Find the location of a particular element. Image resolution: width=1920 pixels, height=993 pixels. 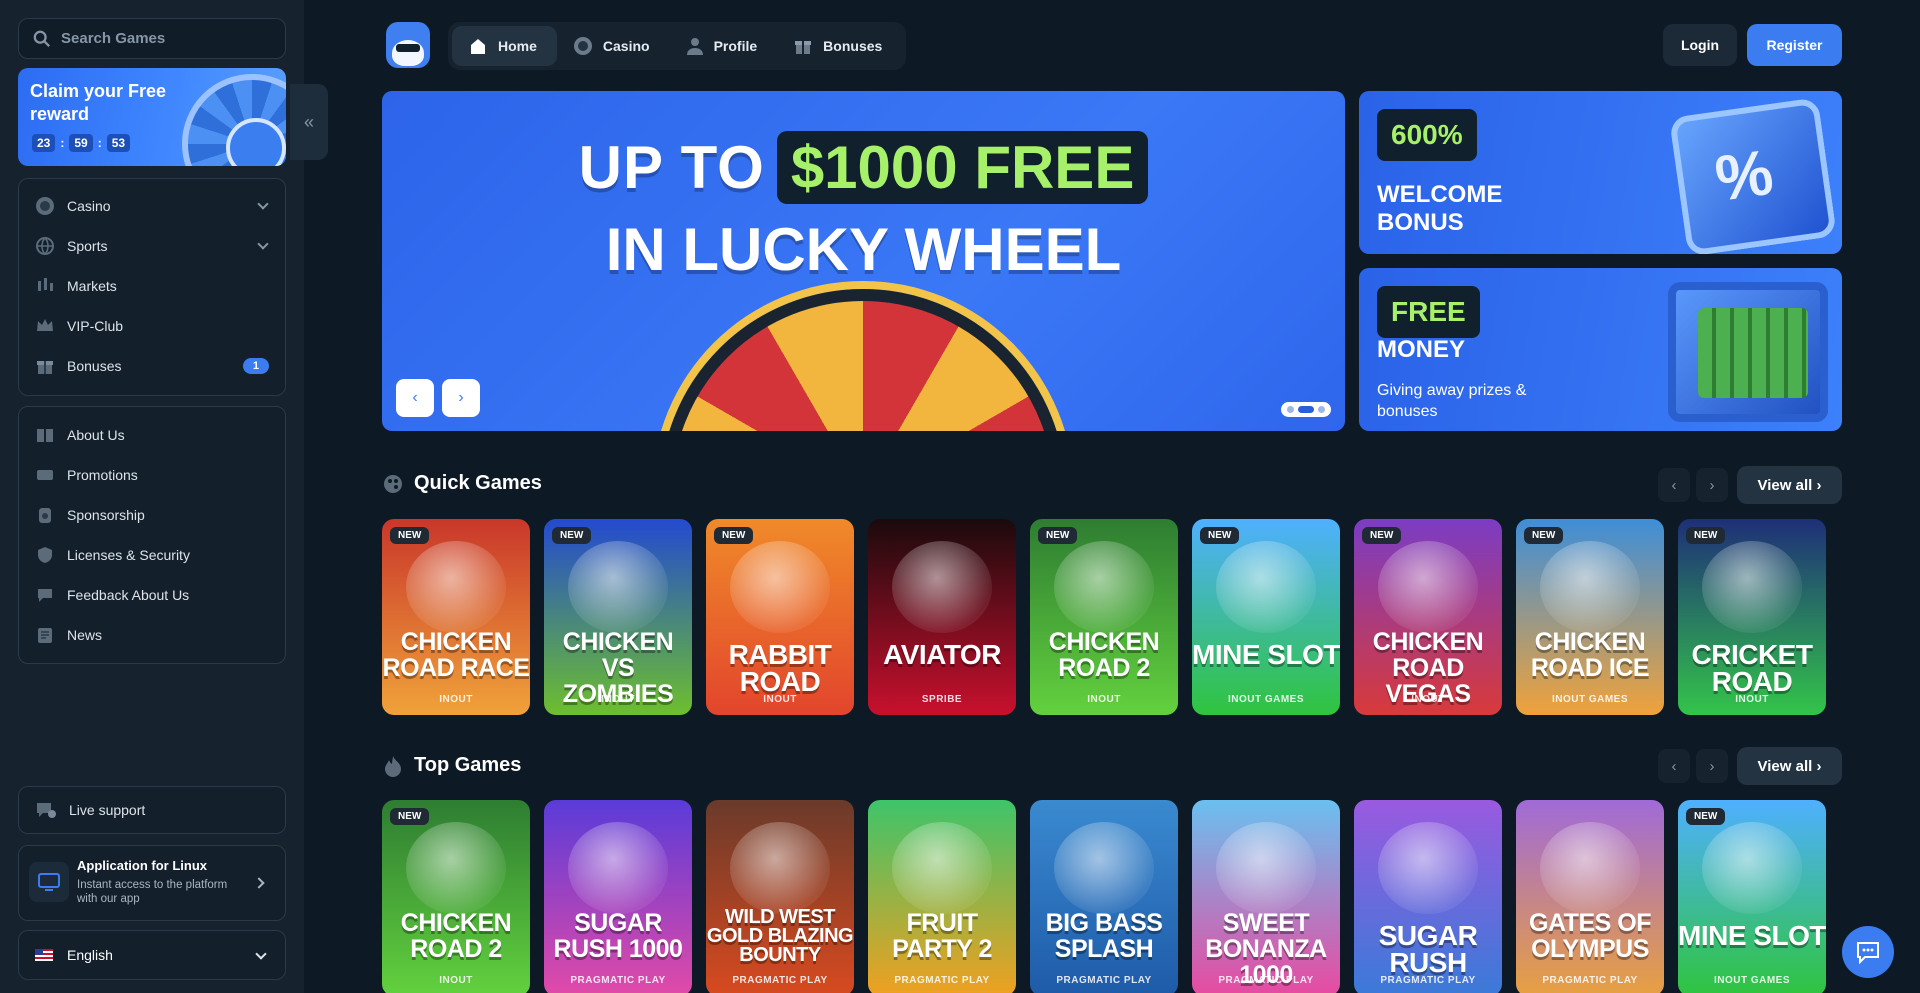

tab-casino: Casino is located at coordinates (613, 46).